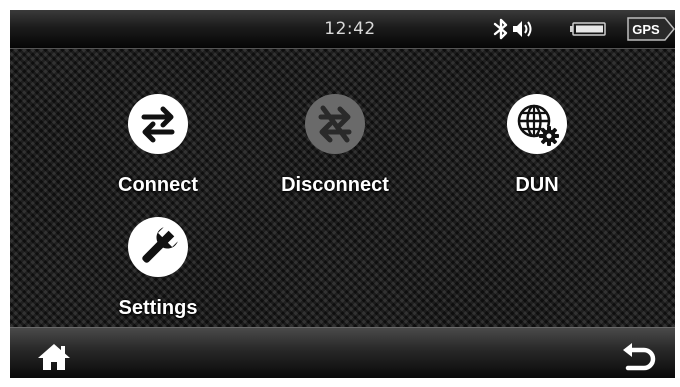 The height and width of the screenshot is (387, 680). Describe the element at coordinates (525, 29) in the screenshot. I see `volume-icon` at that location.